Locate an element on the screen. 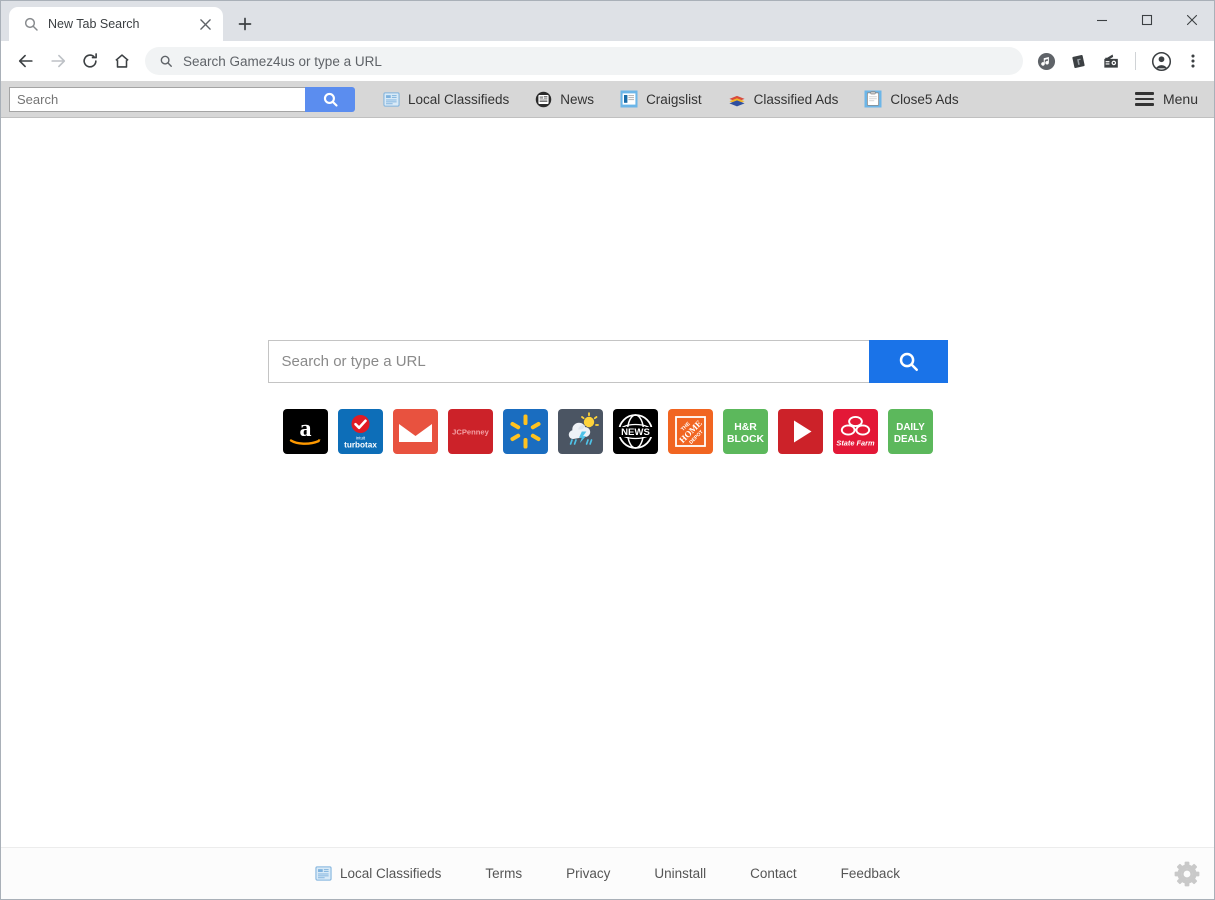 This screenshot has height=900, width=1215. address-bar-placeholder: Search Gamez4us or type a URL is located at coordinates (282, 61).